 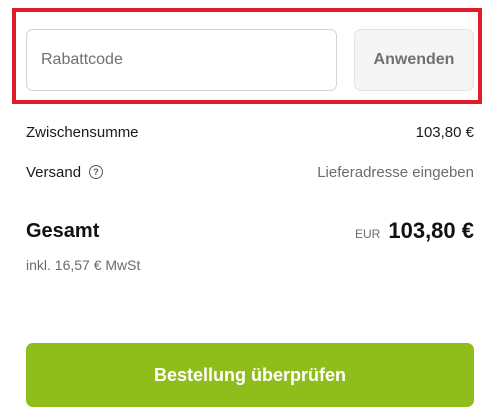 I want to click on review-order-button: Bestellung überprüfen, so click(x=250, y=375).